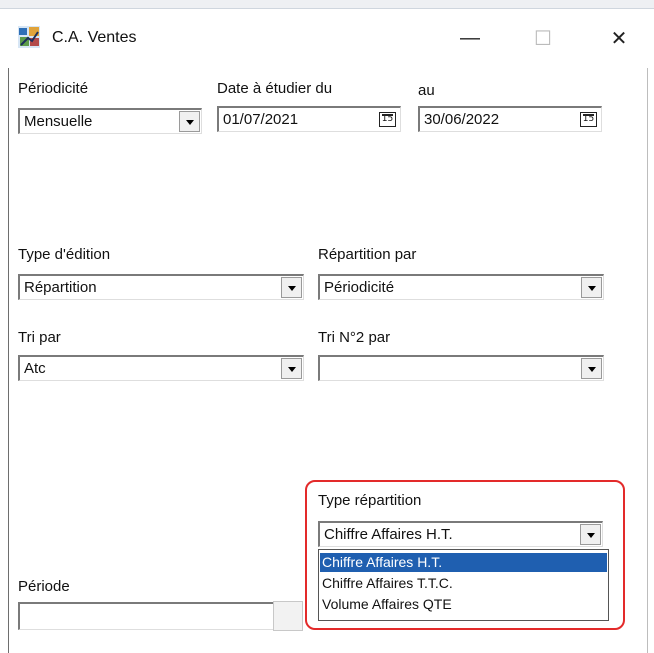 The height and width of the screenshot is (653, 654). What do you see at coordinates (359, 287) in the screenshot?
I see `repartition-par-value: Périodicité` at bounding box center [359, 287].